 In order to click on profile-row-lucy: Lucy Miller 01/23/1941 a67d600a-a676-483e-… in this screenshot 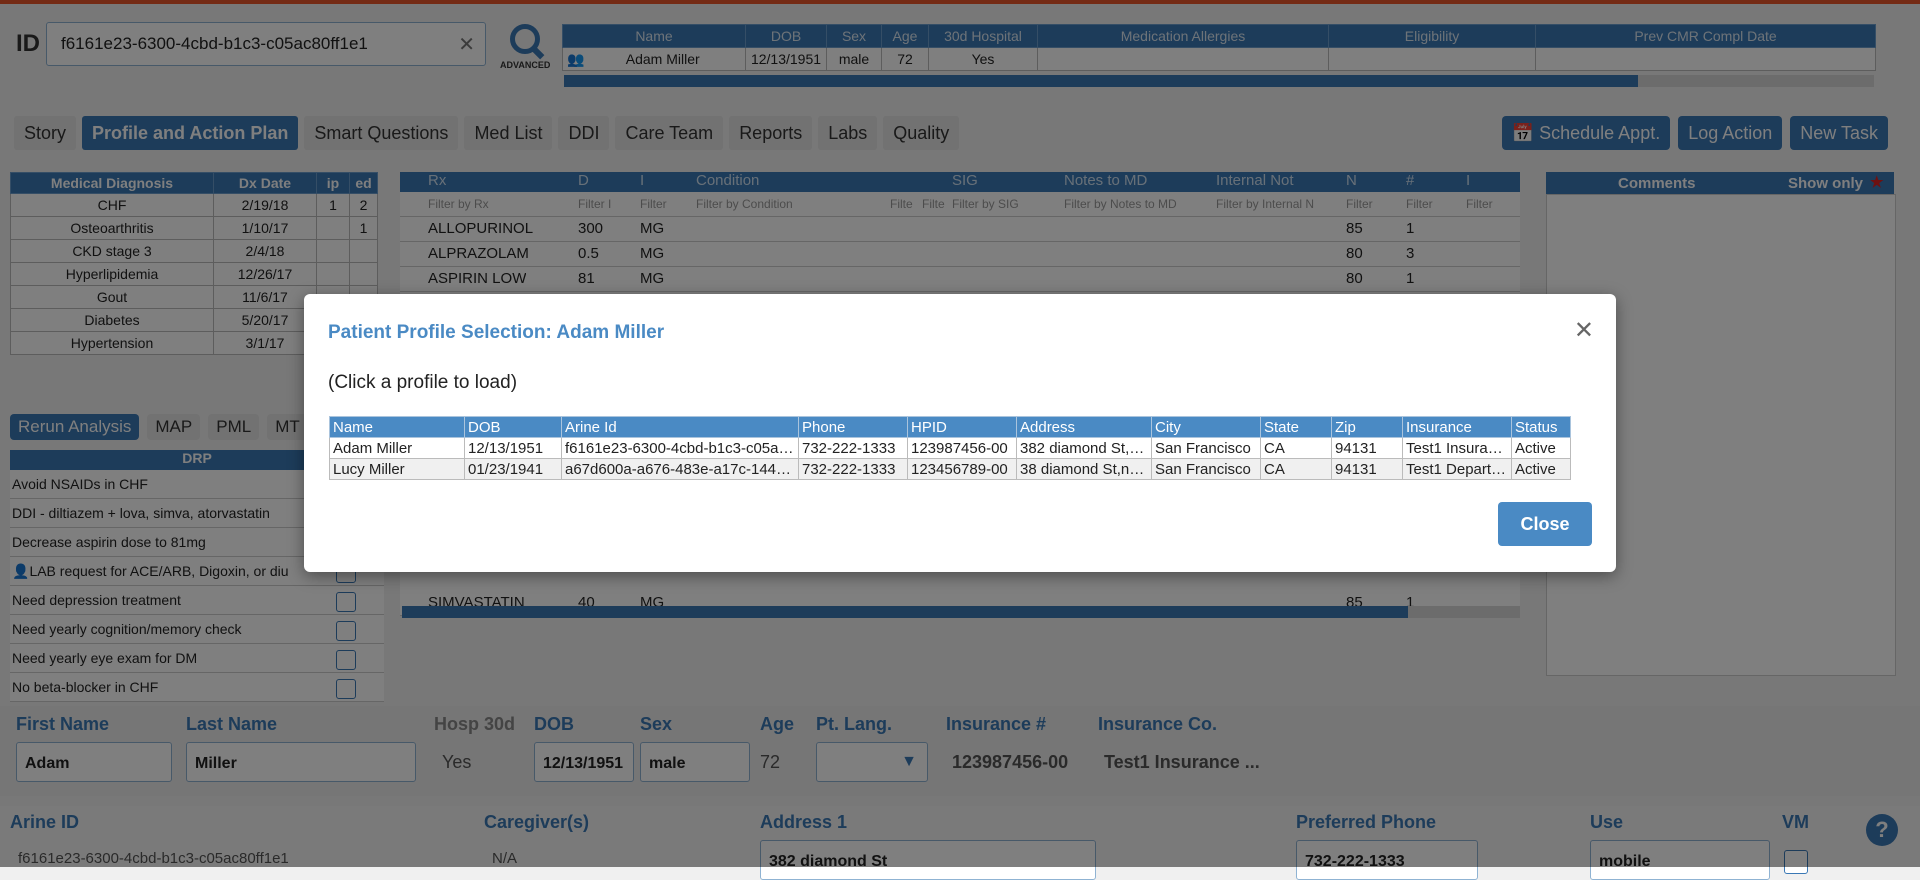, I will do `click(950, 469)`.